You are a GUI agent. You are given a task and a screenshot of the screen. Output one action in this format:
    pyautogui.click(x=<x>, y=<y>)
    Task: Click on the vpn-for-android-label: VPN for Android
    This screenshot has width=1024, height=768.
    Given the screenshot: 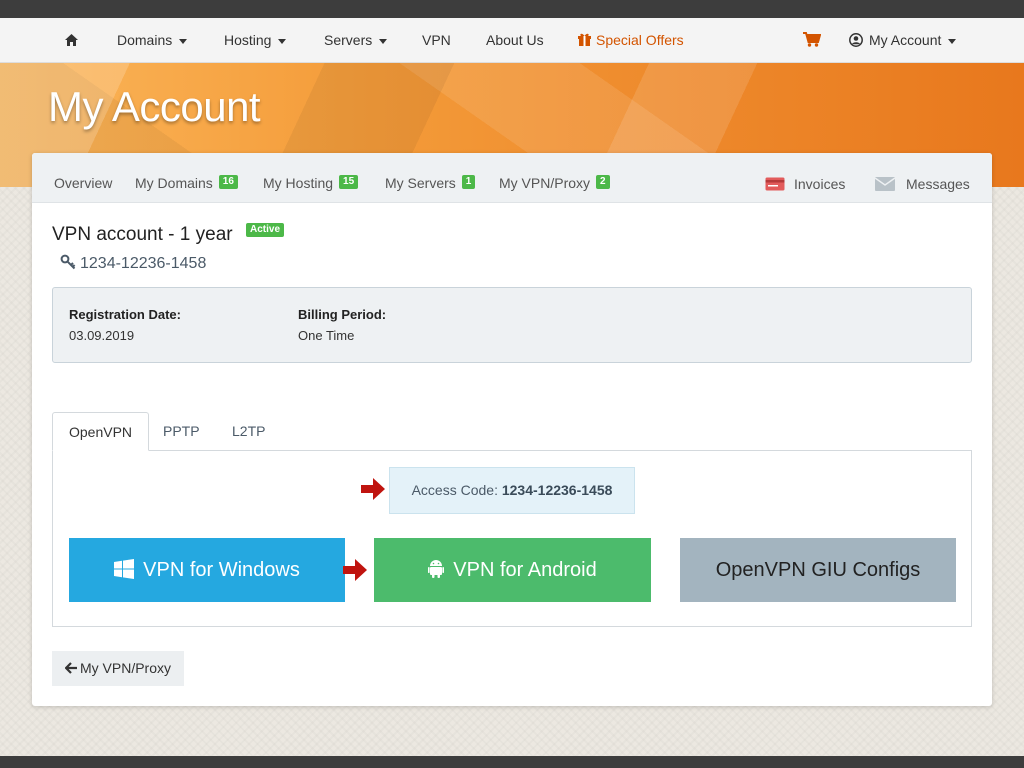 What is the action you would take?
    pyautogui.click(x=525, y=570)
    